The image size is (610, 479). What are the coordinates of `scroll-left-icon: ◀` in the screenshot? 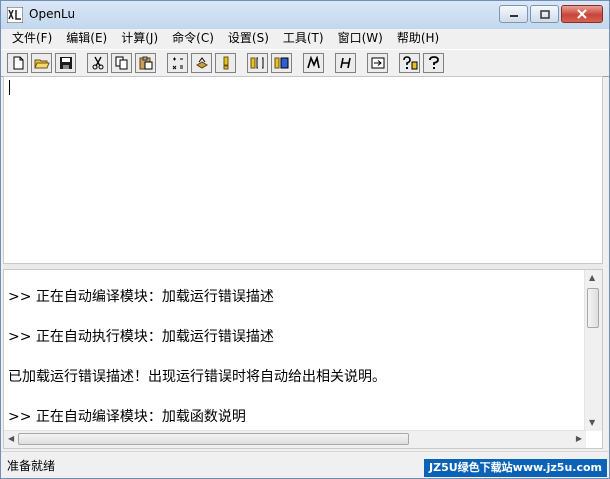 It's located at (11, 439).